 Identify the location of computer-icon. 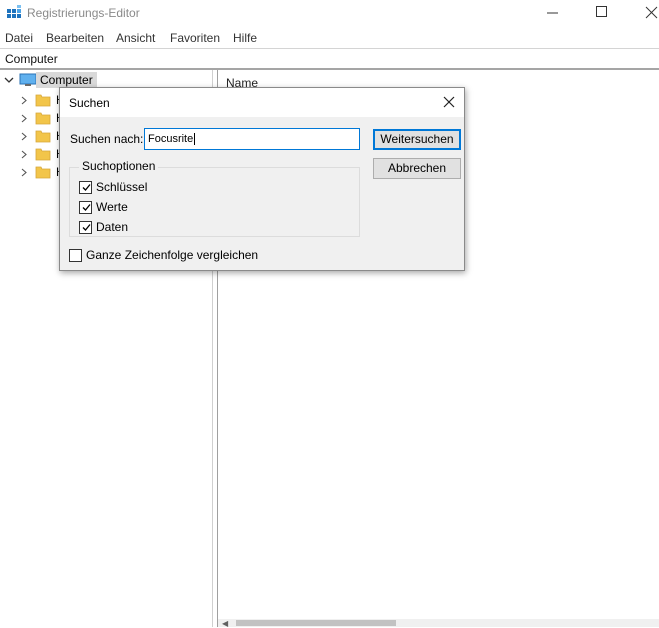
(28, 80).